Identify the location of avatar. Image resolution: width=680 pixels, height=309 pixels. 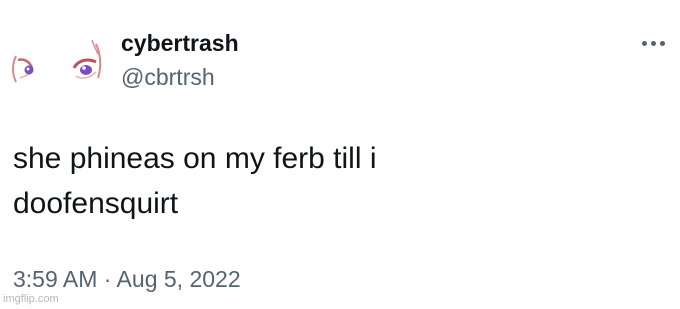
(58, 68).